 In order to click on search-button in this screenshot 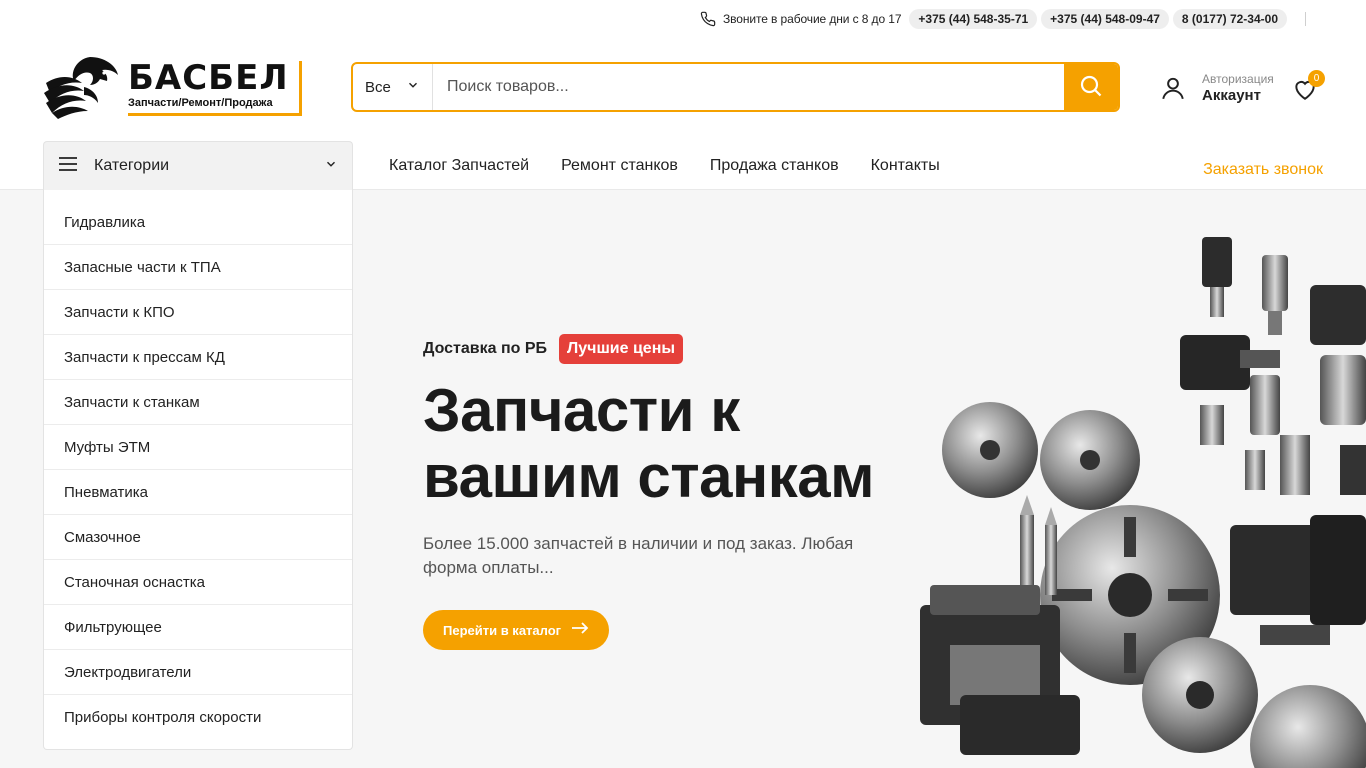, I will do `click(1091, 87)`.